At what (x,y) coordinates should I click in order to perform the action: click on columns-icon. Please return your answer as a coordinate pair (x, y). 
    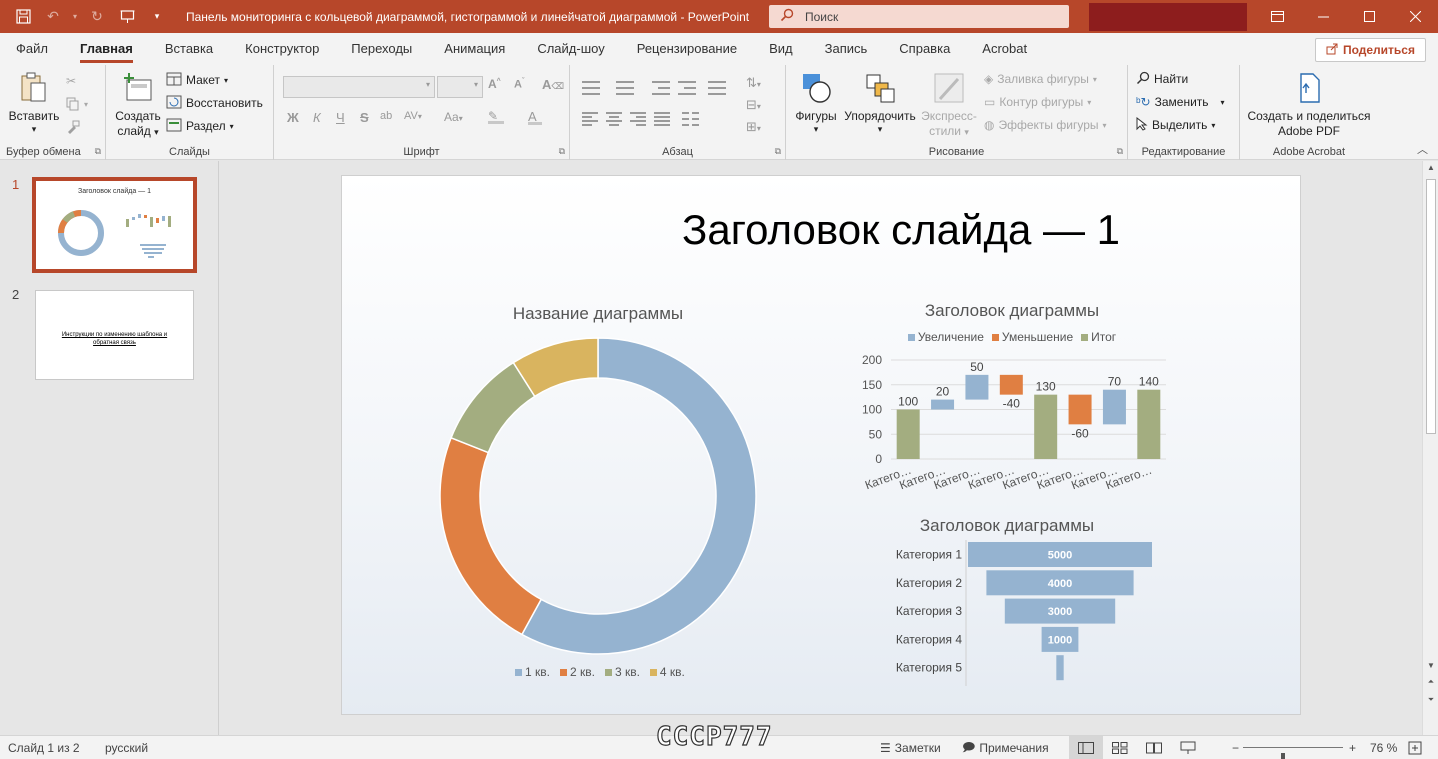
    Looking at the image, I should click on (691, 119).